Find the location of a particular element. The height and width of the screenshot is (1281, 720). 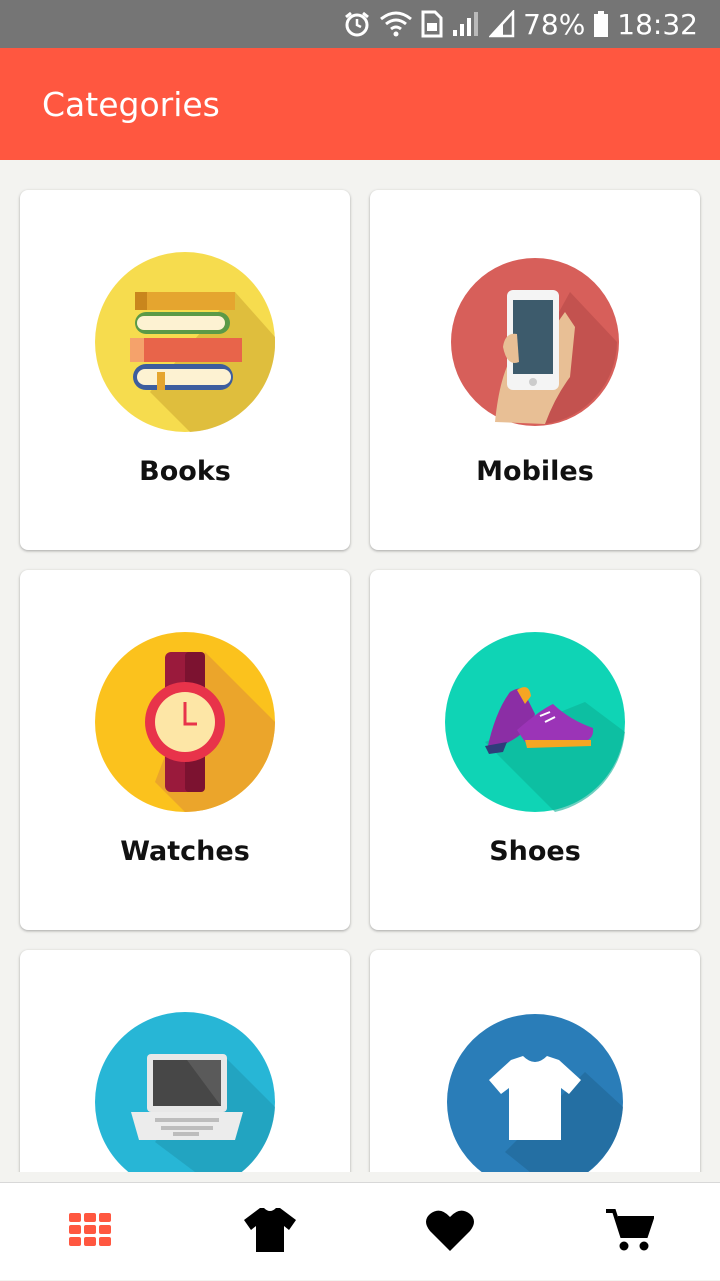

status-bar: 78% 18:32 is located at coordinates (360, 24).